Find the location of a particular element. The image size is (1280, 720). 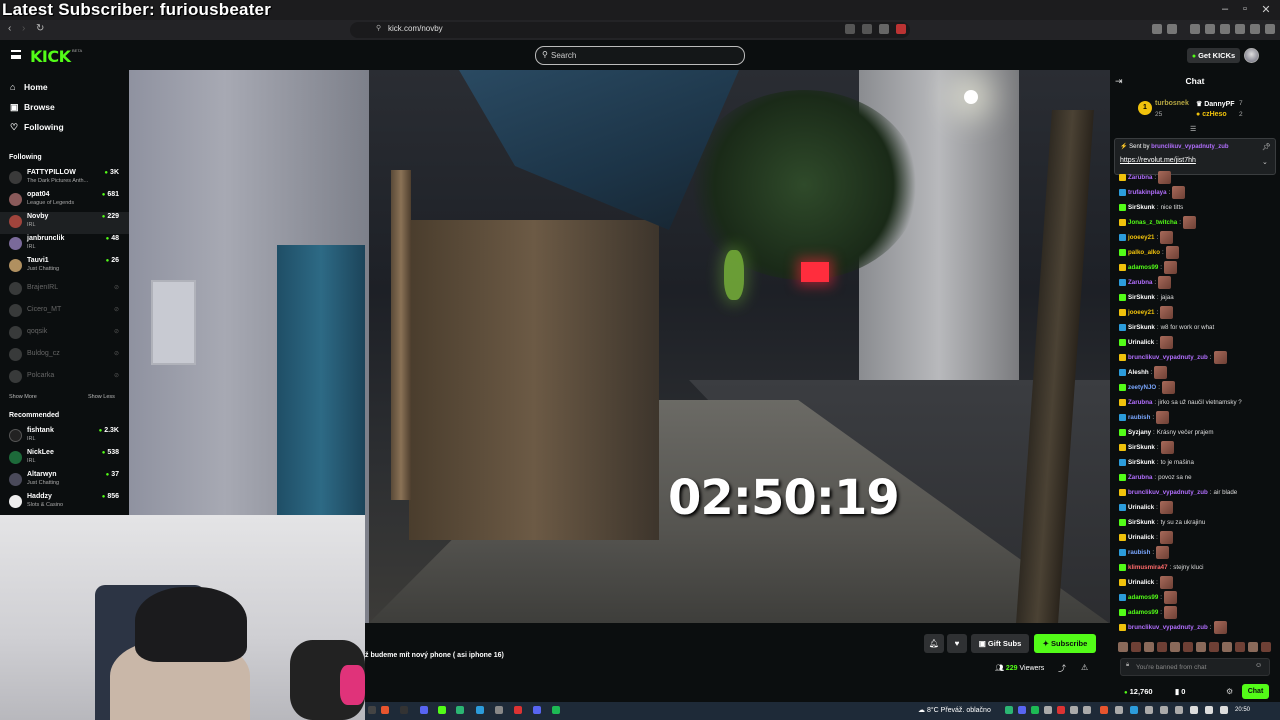

leaderboard-expand-icon: ☰ is located at coordinates (1193, 129).